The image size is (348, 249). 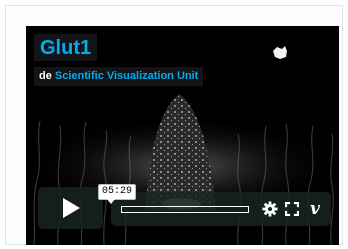 I want to click on fullscreen-icon, so click(x=292, y=209).